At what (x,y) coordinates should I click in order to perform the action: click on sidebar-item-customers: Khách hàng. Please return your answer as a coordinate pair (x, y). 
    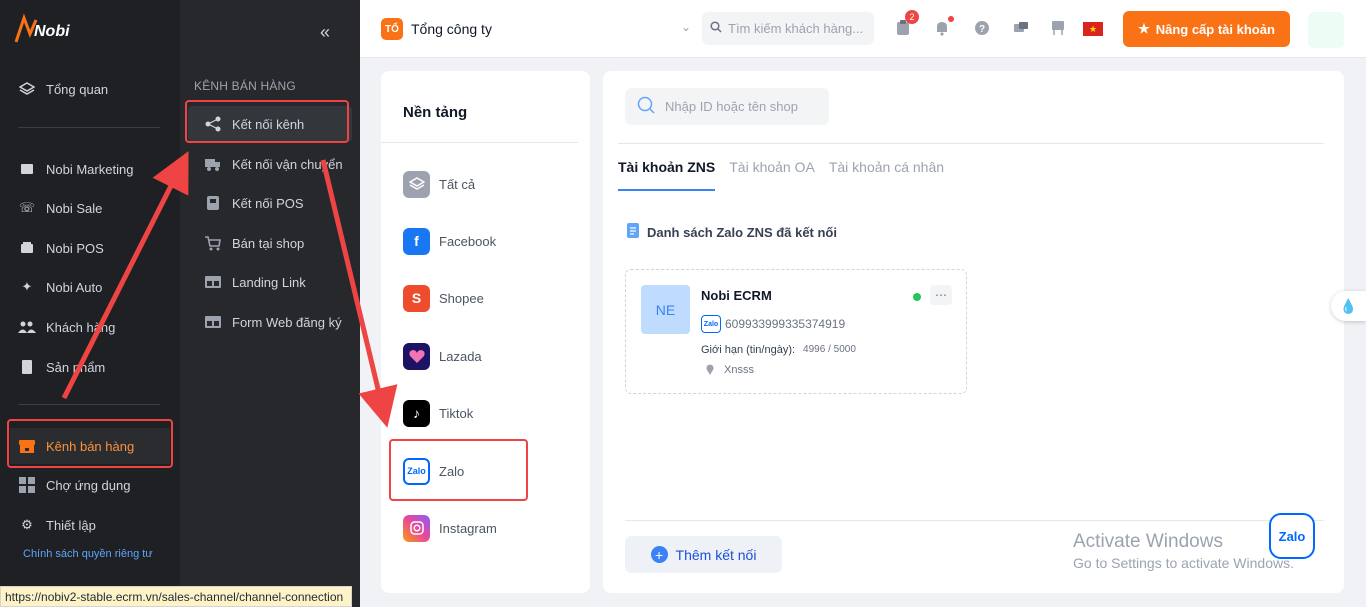
    Looking at the image, I should click on (90, 327).